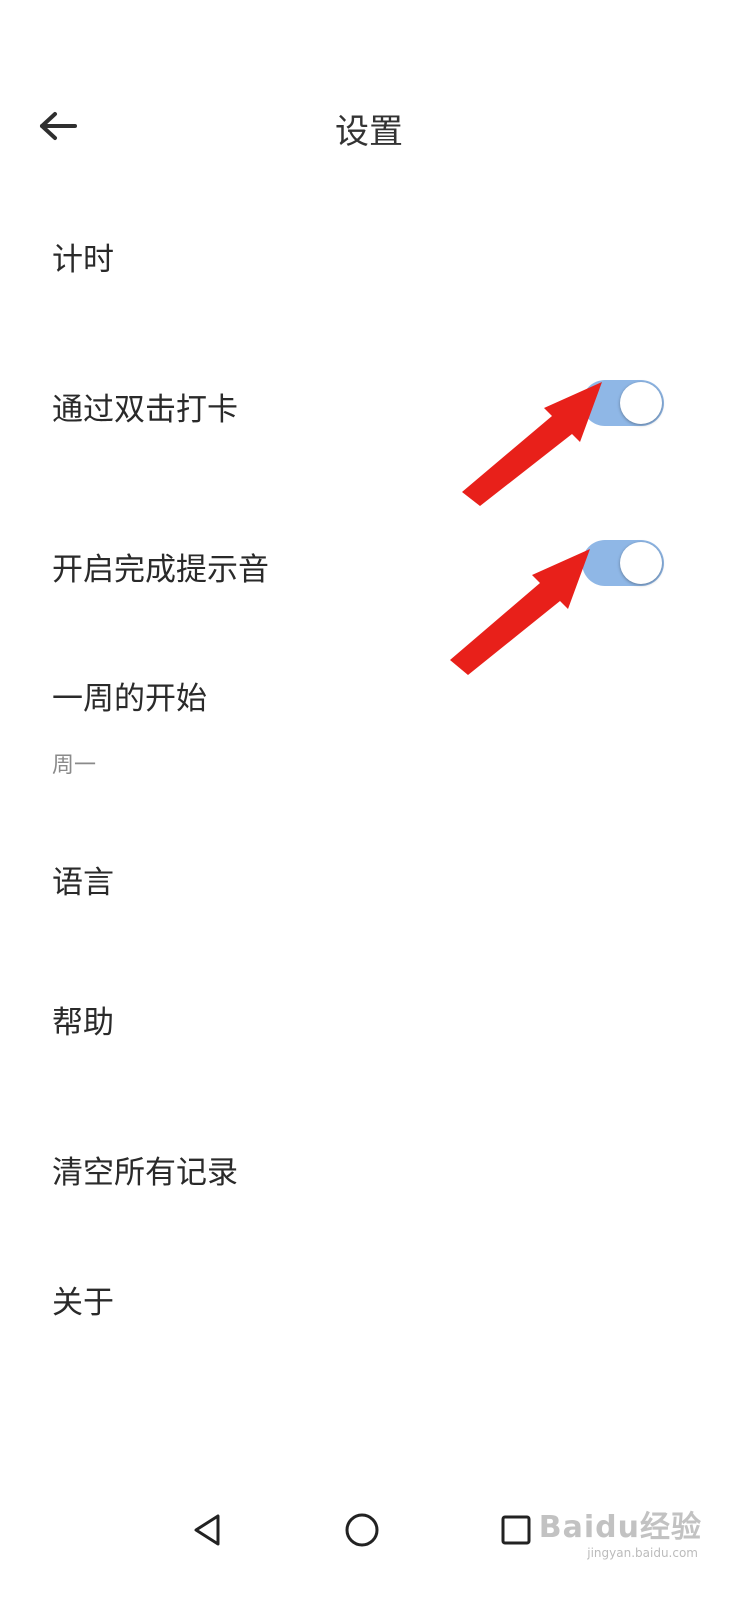 The width and height of the screenshot is (738, 1600). Describe the element at coordinates (642, 1553) in the screenshot. I see `watermark-subtext: jingyan.baidu.com` at that location.